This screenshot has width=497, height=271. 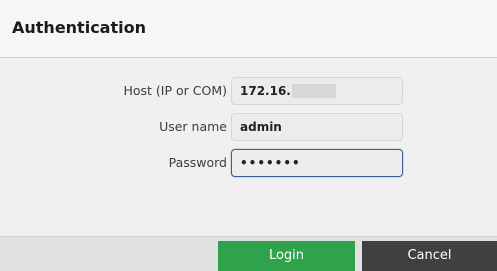 What do you see at coordinates (429, 256) in the screenshot?
I see `cancel-button: Cancel` at bounding box center [429, 256].